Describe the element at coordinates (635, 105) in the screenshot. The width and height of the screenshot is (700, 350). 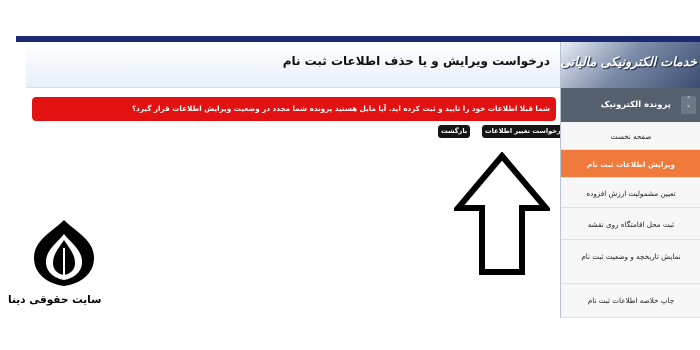
I see `section-label: پرونده الکترونیک` at that location.